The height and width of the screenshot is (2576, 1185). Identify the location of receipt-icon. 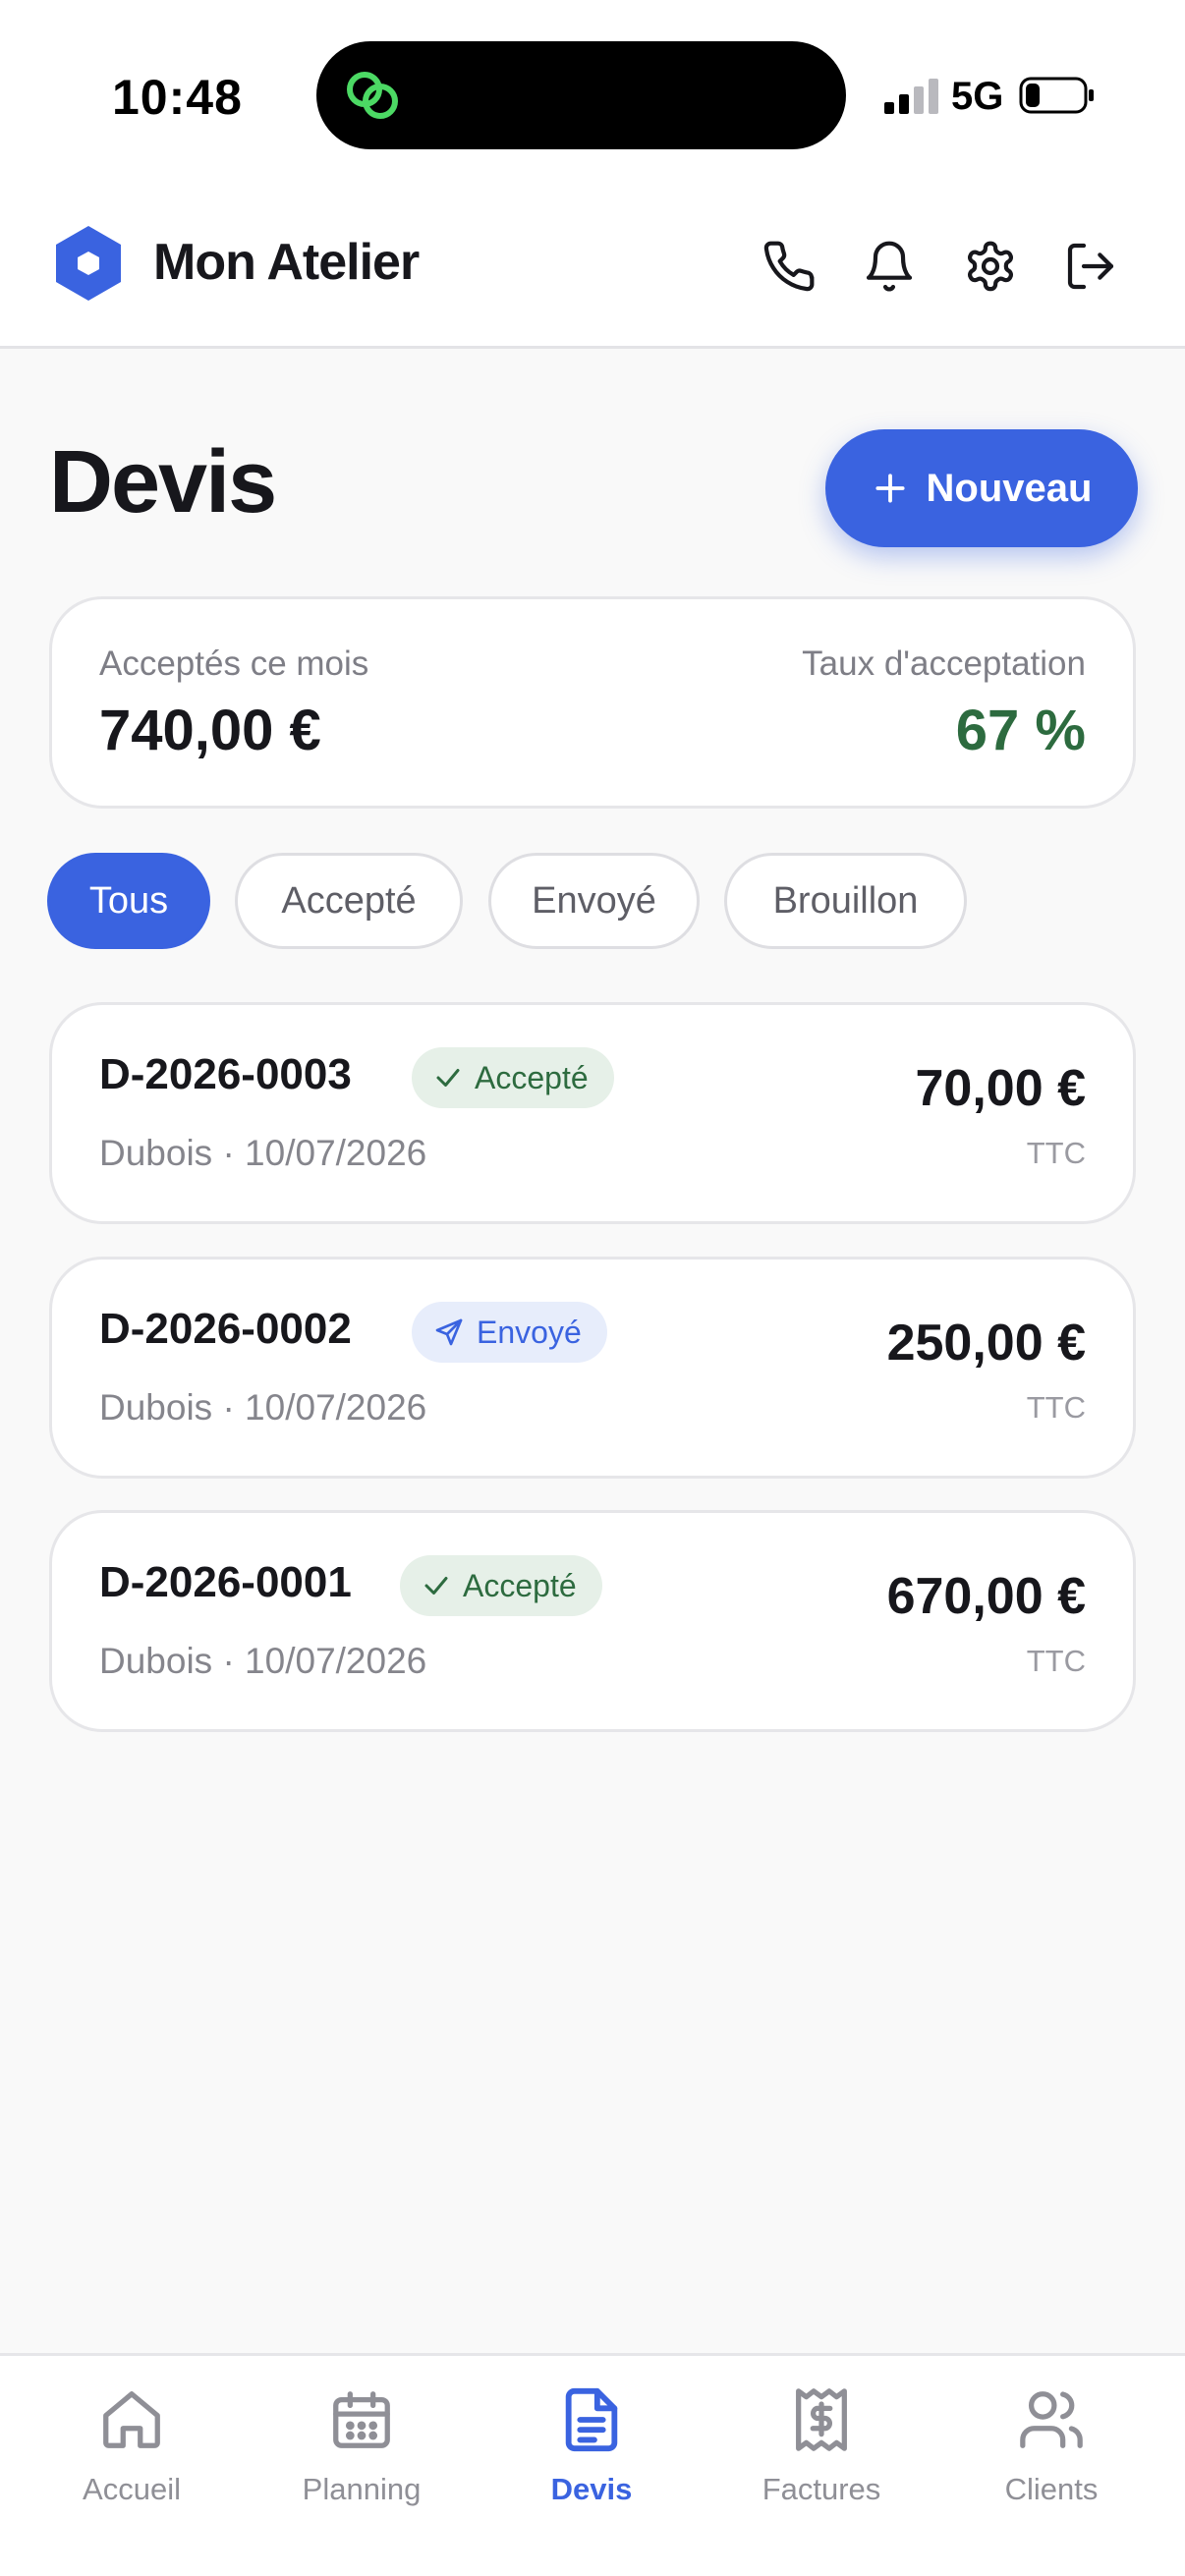
(821, 2419).